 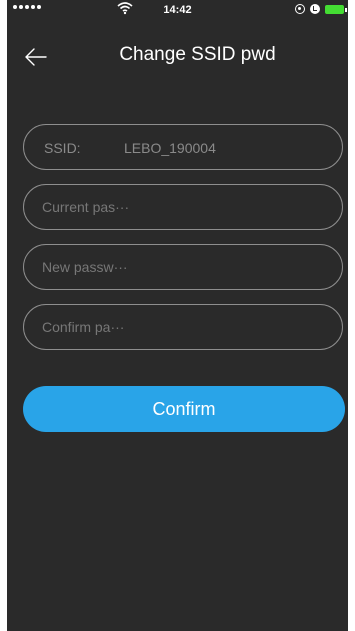 I want to click on confirm-password-field, so click(x=183, y=327).